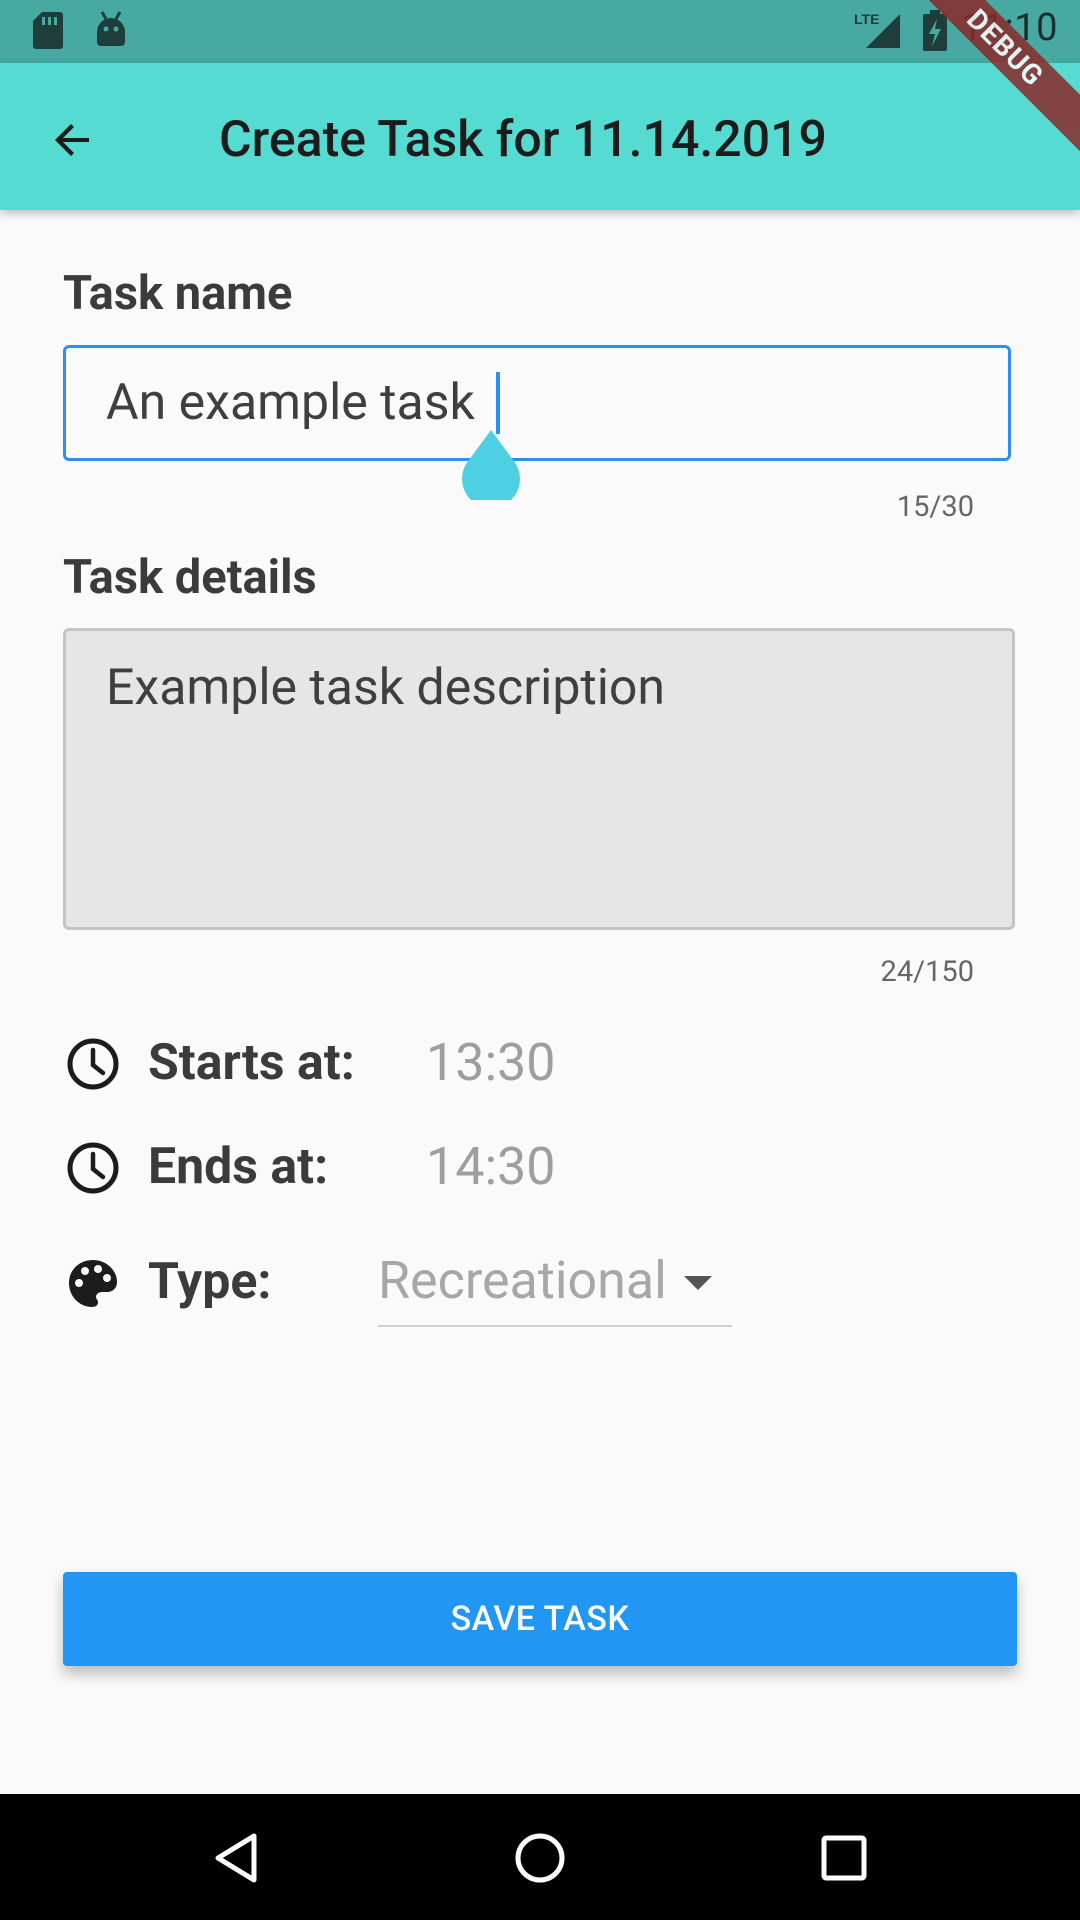 Image resolution: width=1080 pixels, height=1920 pixels. What do you see at coordinates (190, 577) in the screenshot?
I see `task-details-label: Task details` at bounding box center [190, 577].